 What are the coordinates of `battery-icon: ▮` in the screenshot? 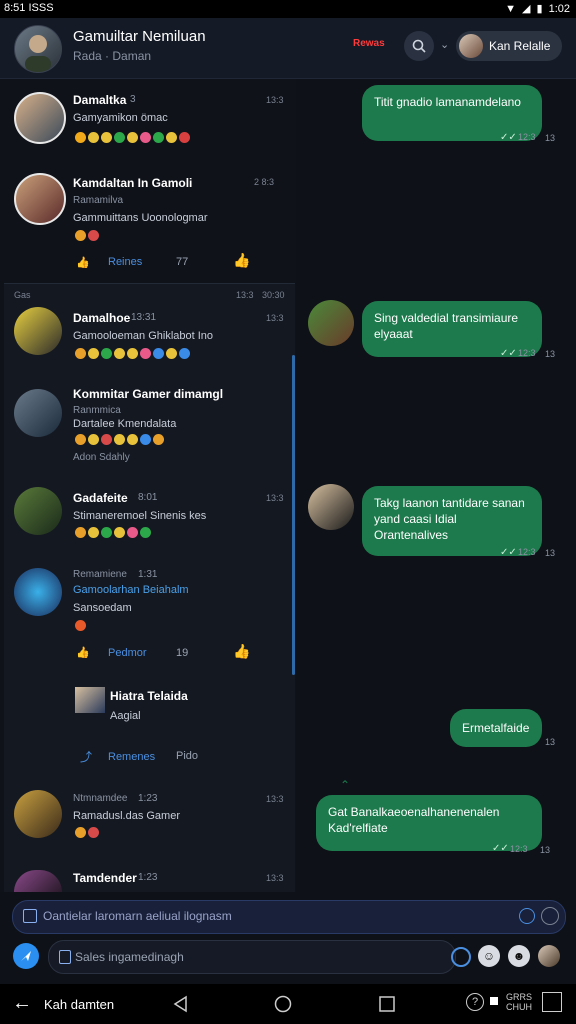 It's located at (539, 9).